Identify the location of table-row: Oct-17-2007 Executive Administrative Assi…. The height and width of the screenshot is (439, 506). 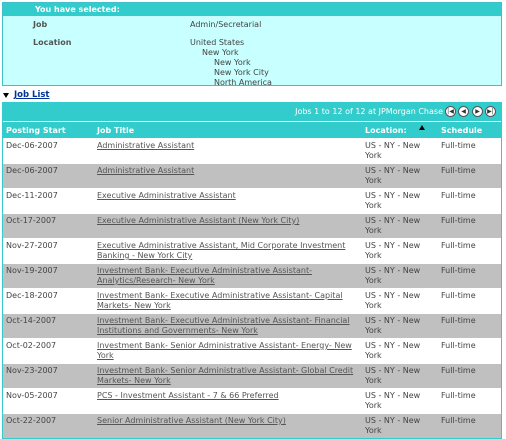
(252, 225).